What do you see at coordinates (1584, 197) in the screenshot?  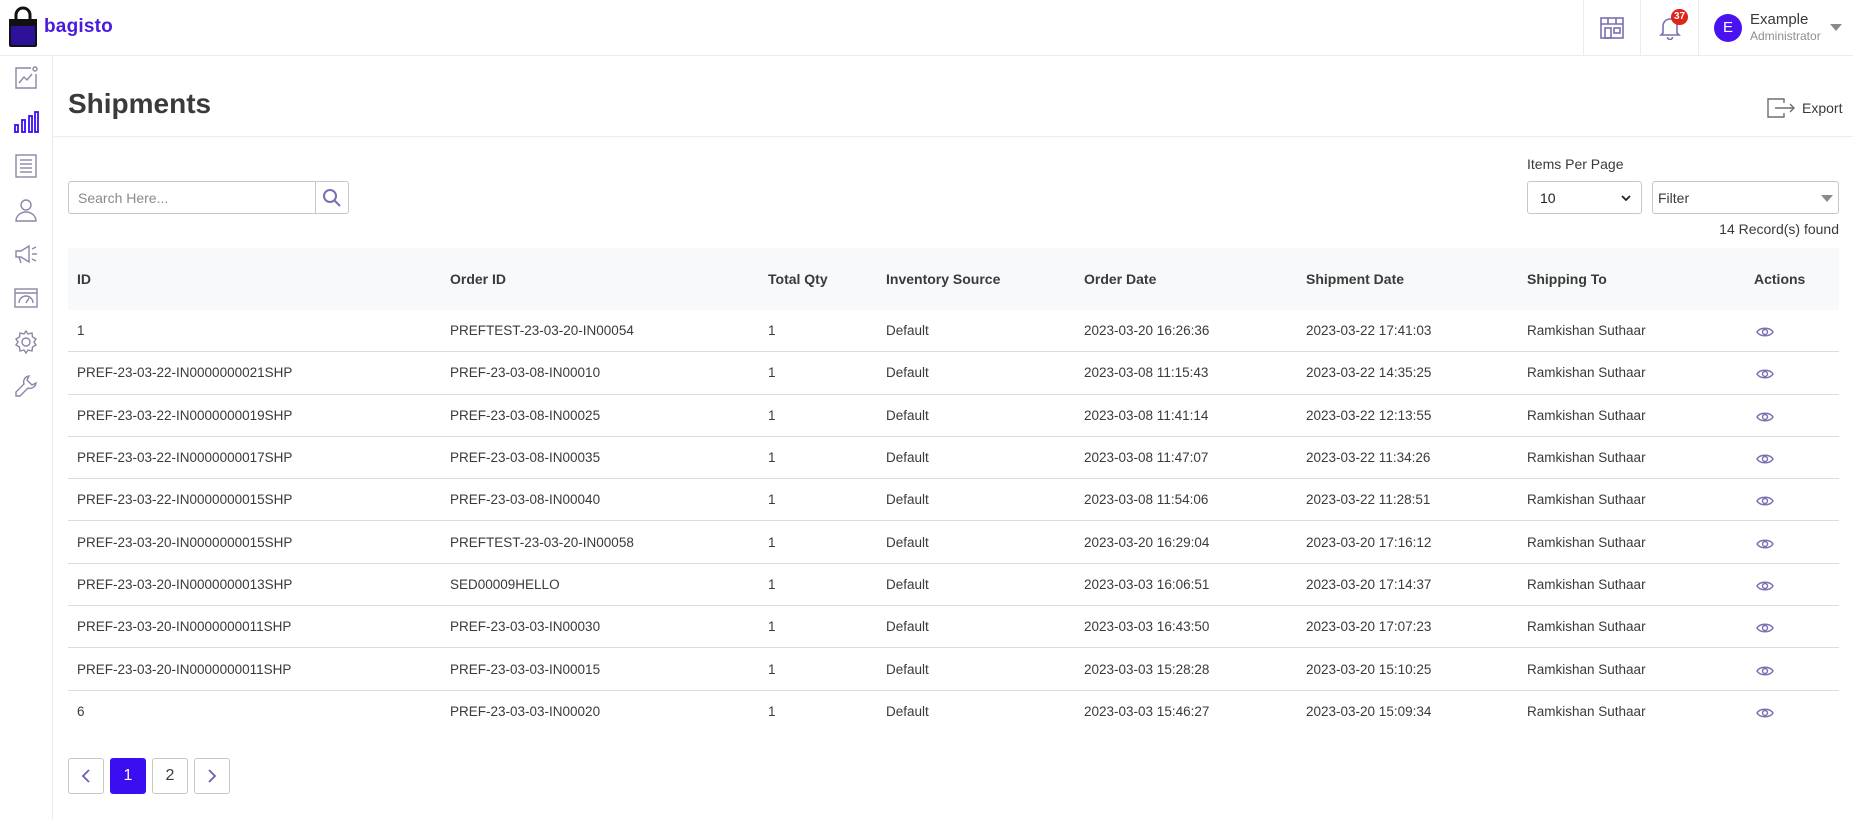 I see `items-per-page-select: 10` at bounding box center [1584, 197].